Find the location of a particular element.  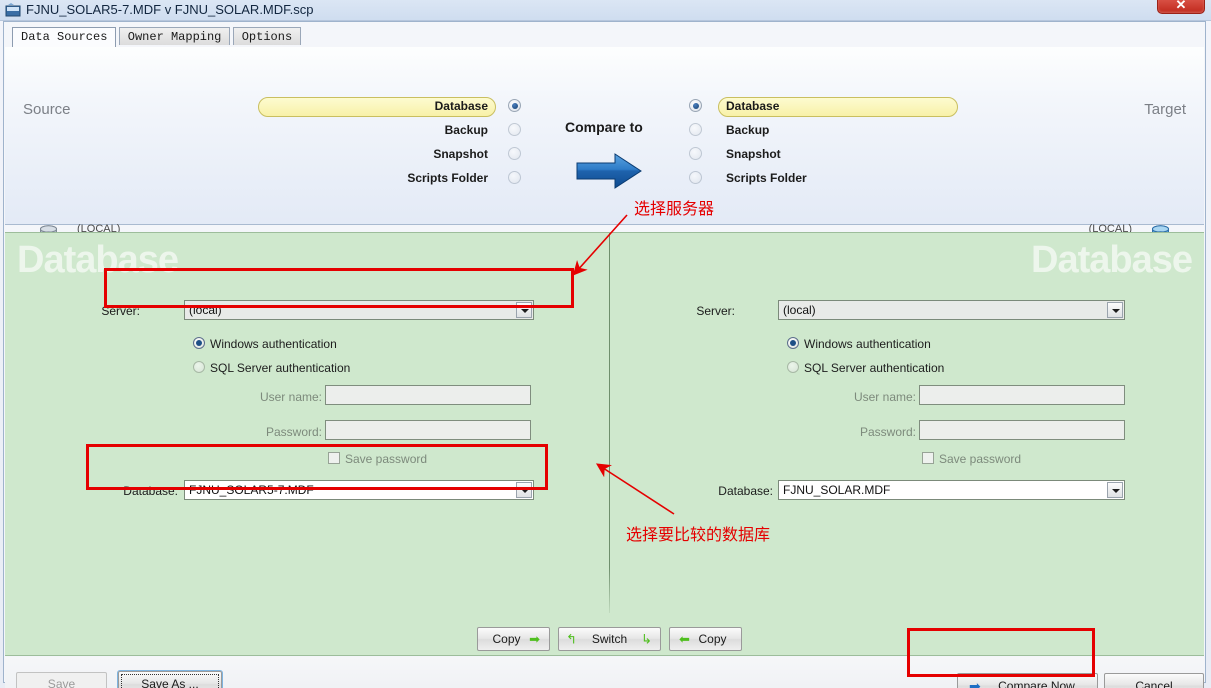

source-username-input is located at coordinates (428, 395).